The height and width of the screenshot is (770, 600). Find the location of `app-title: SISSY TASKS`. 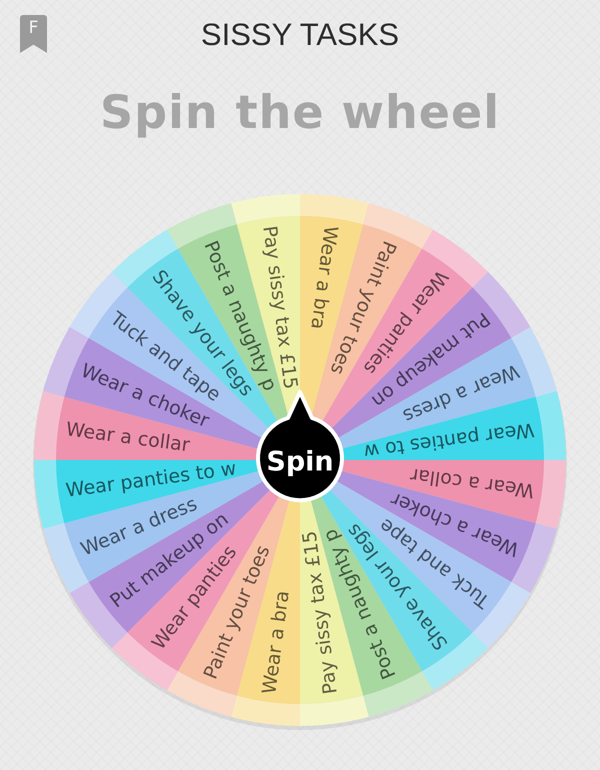

app-title: SISSY TASKS is located at coordinates (300, 35).